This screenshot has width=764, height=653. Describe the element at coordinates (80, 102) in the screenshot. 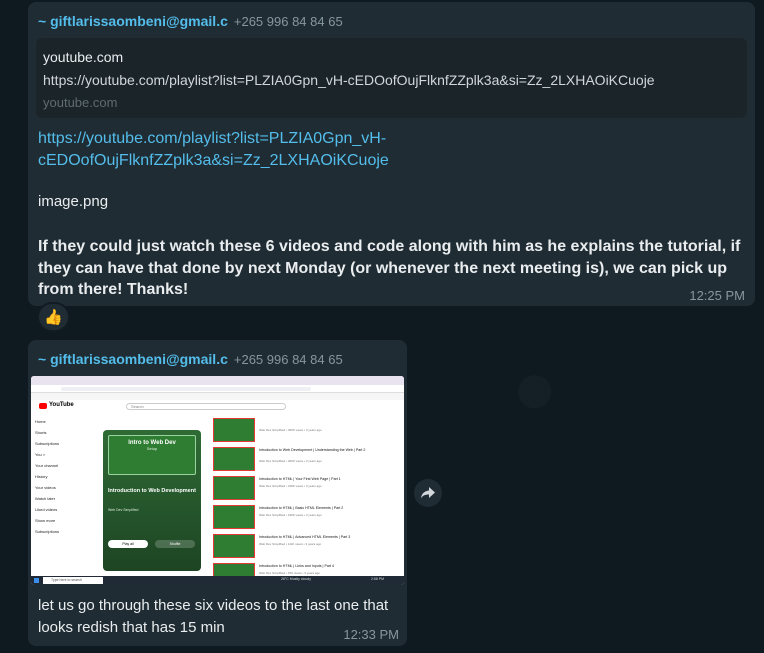

I see `preview-site-footer: youtube.com` at that location.